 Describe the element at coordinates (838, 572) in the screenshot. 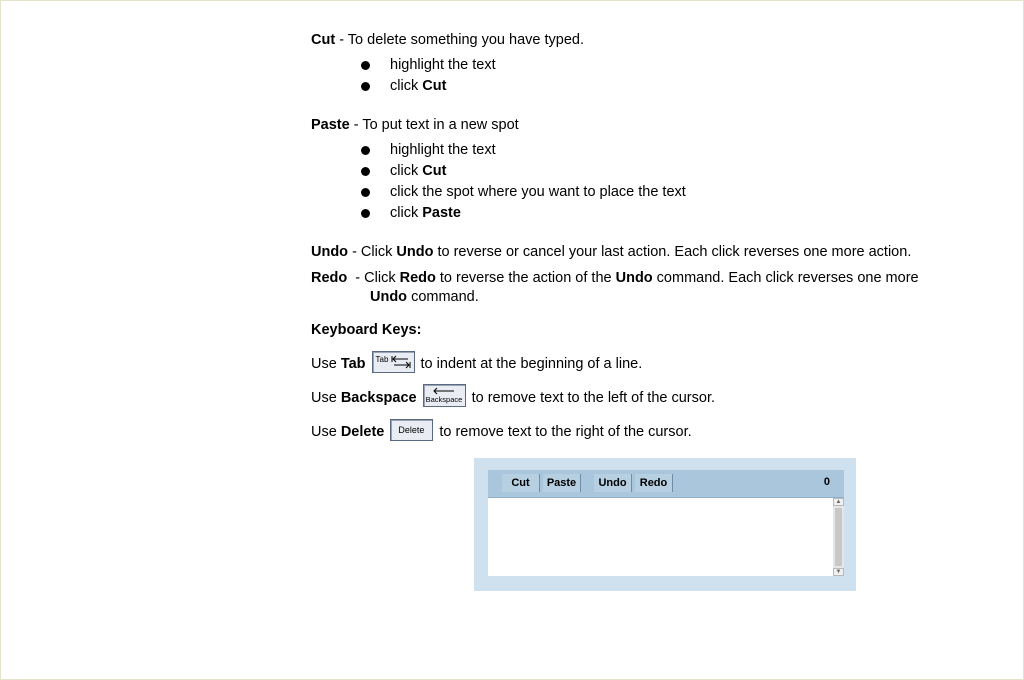

I see `scroll-down-icon: ▼` at that location.